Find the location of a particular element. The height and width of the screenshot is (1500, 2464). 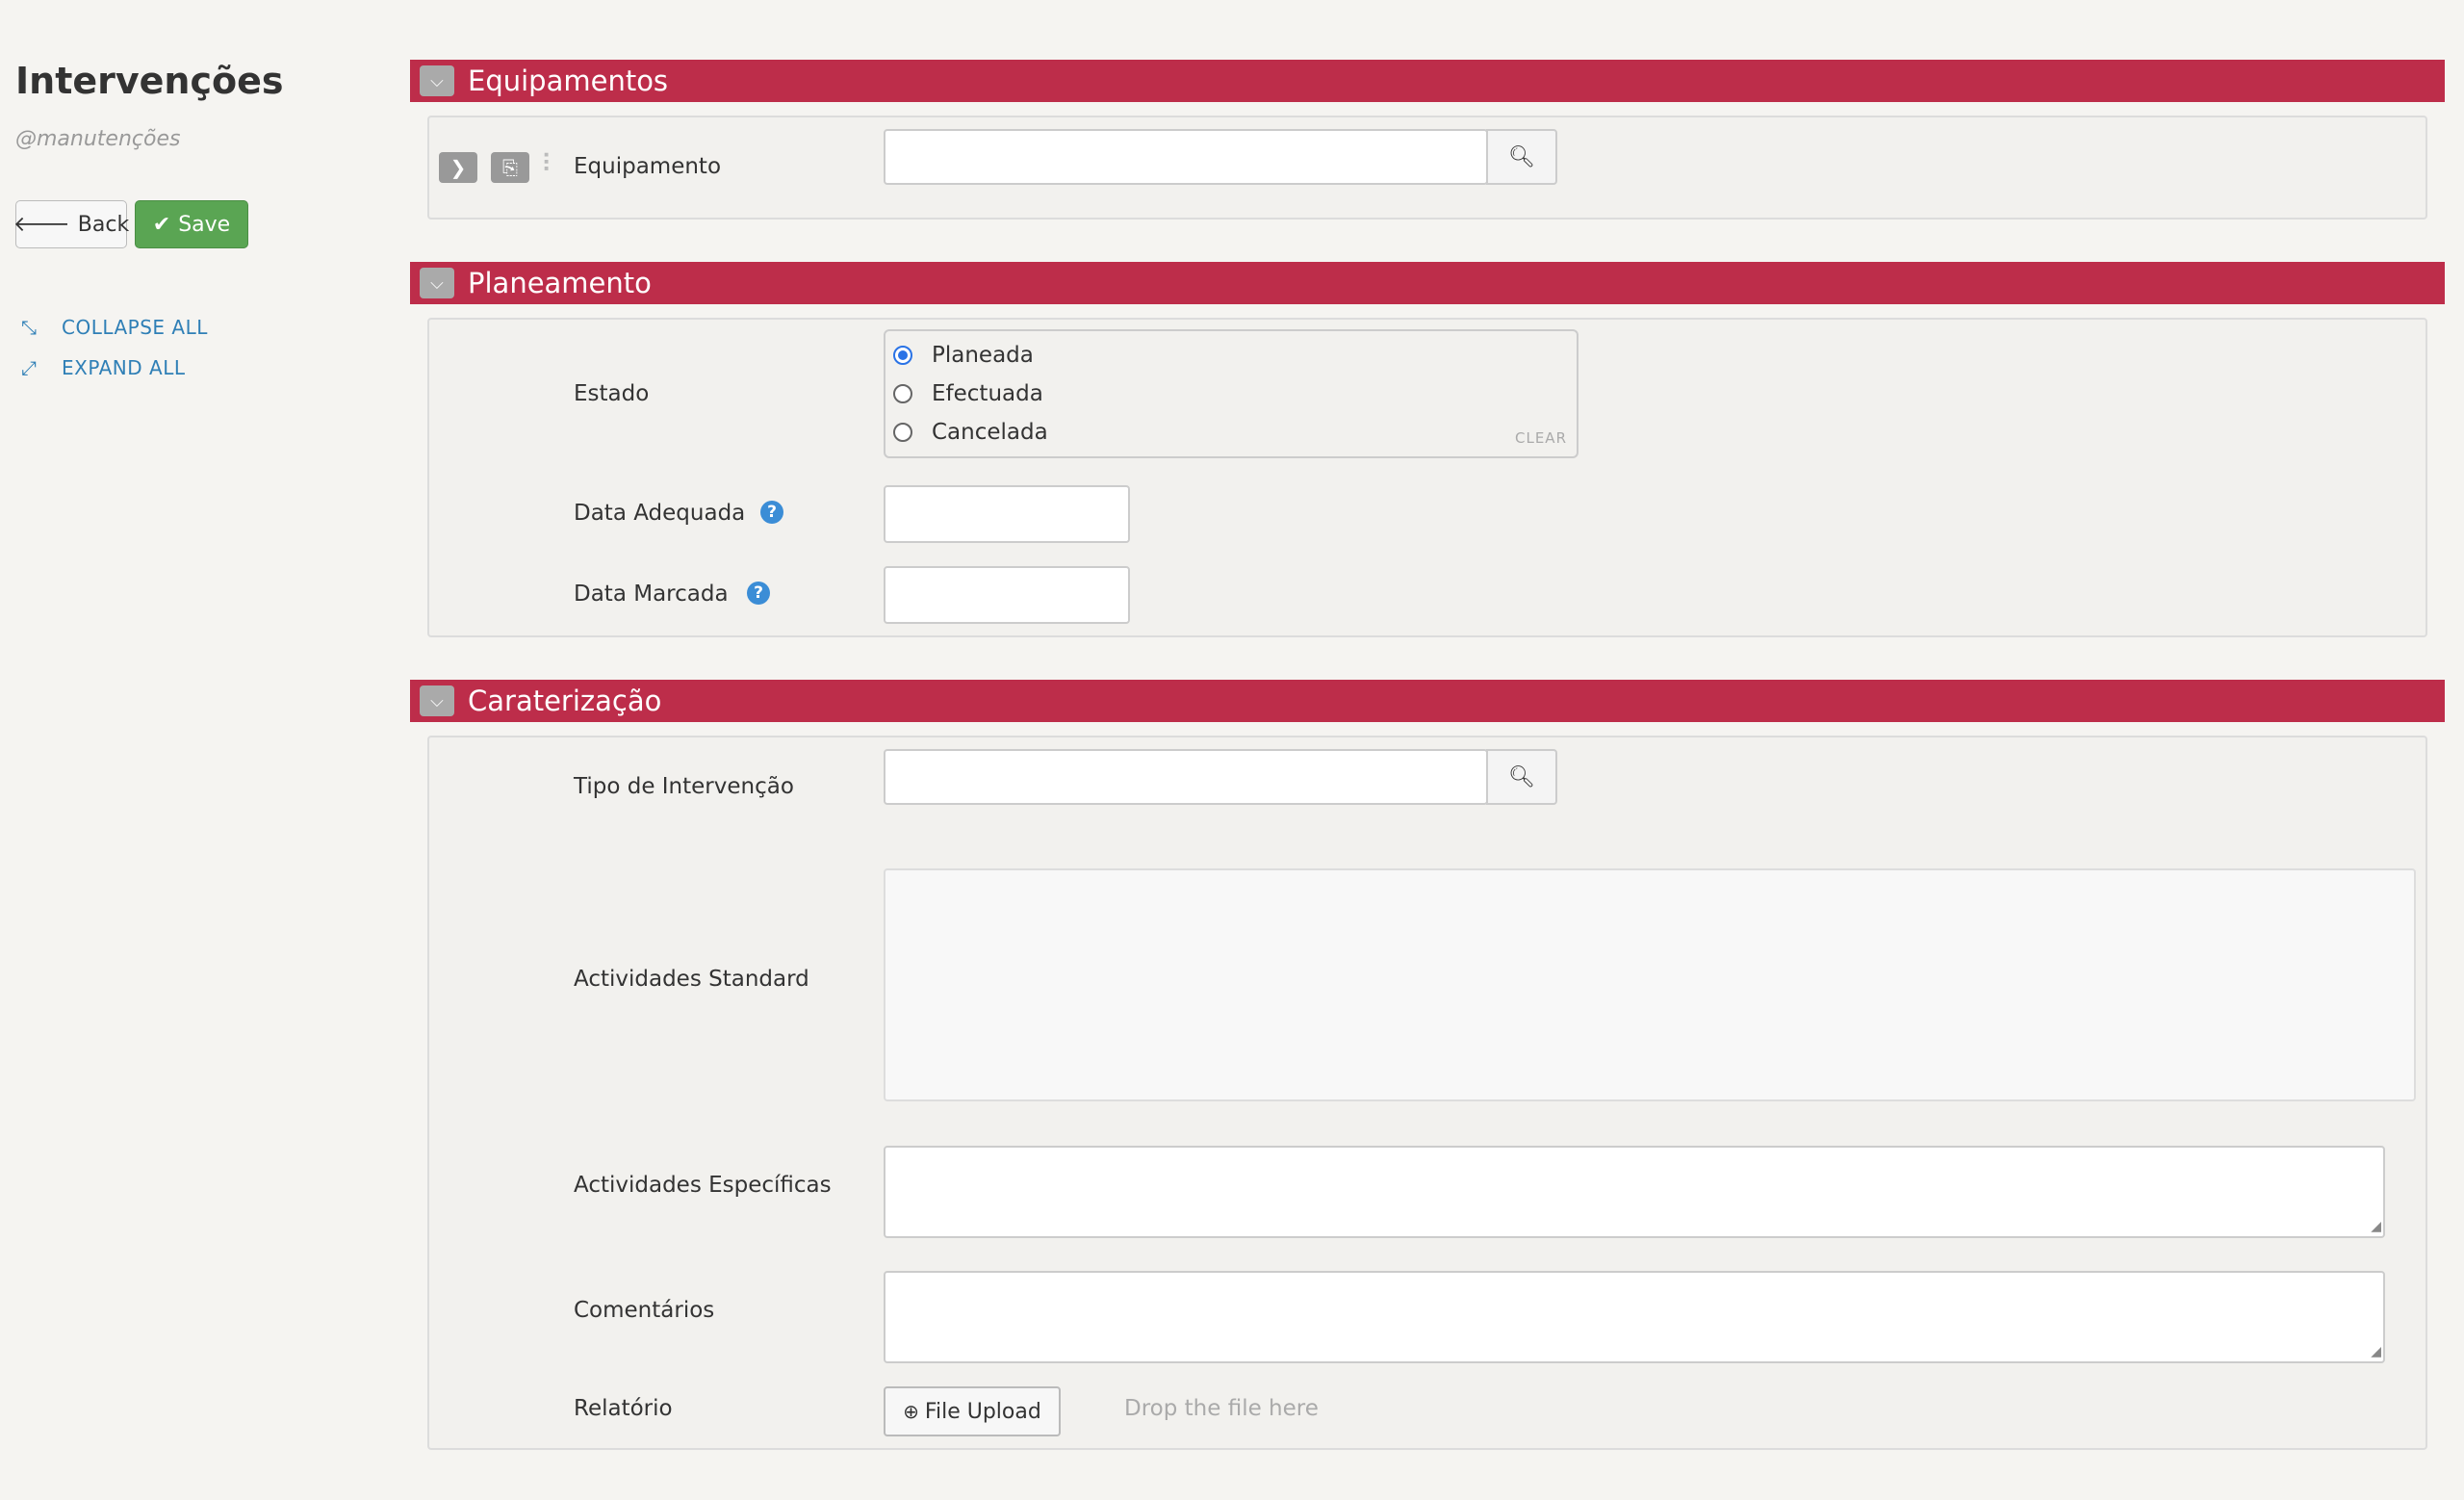

upload-circle-icon: ⊕ is located at coordinates (911, 1411).